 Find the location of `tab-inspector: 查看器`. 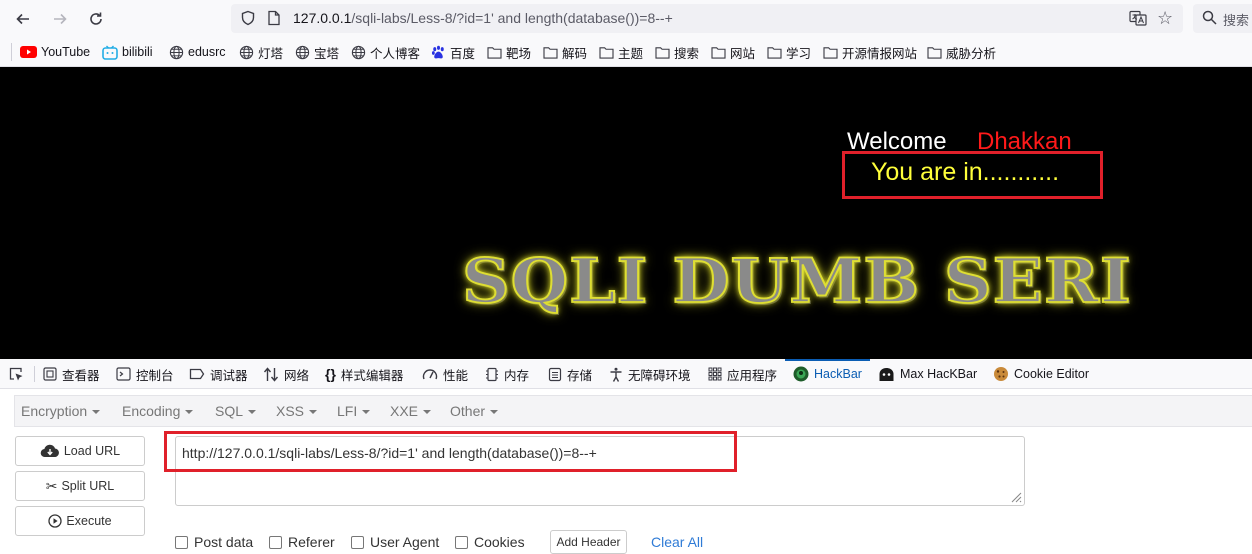

tab-inspector: 查看器 is located at coordinates (71, 374).